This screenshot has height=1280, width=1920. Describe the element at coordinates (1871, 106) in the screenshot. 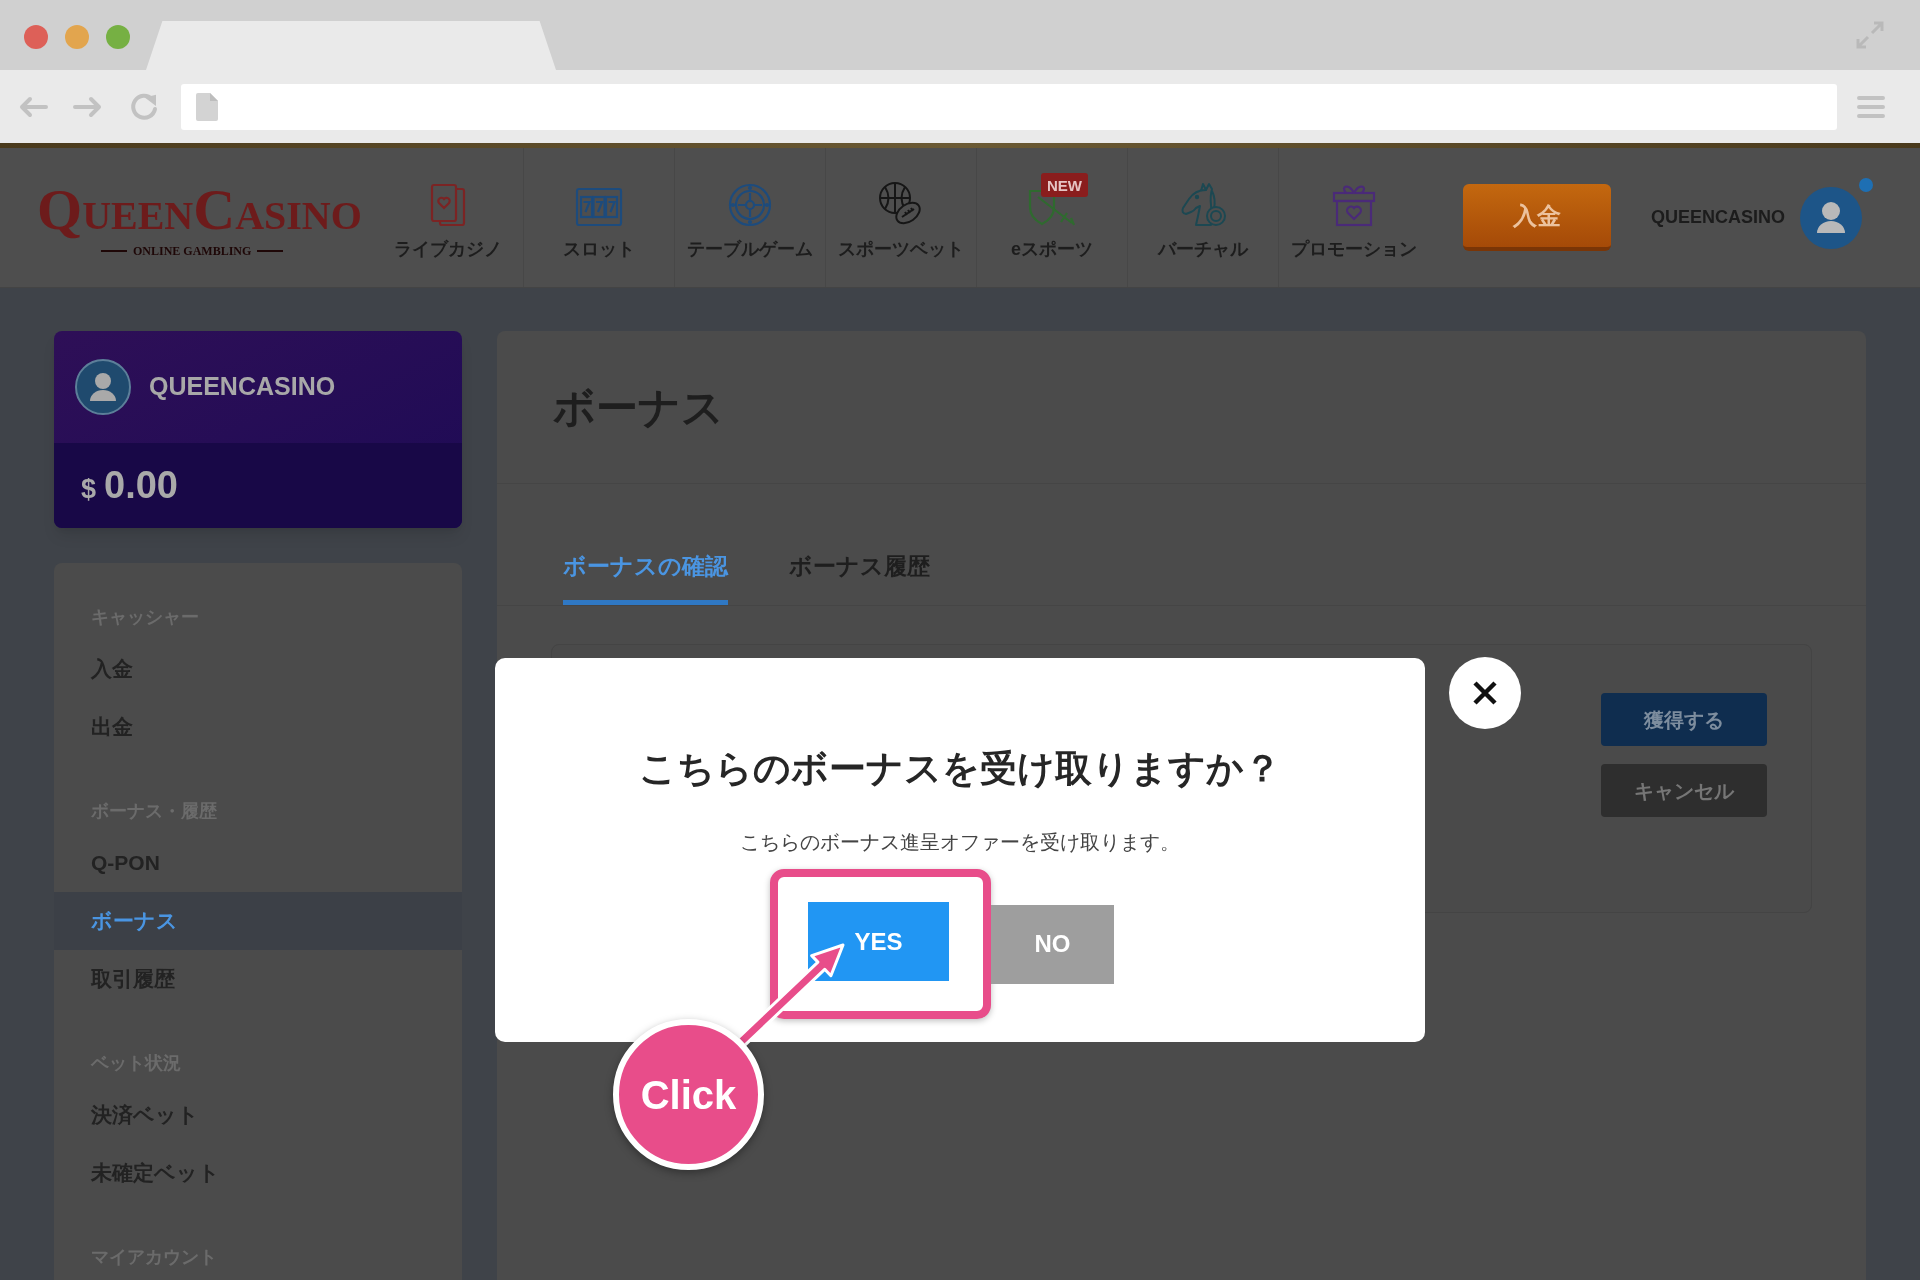

I see `menu-icon` at that location.